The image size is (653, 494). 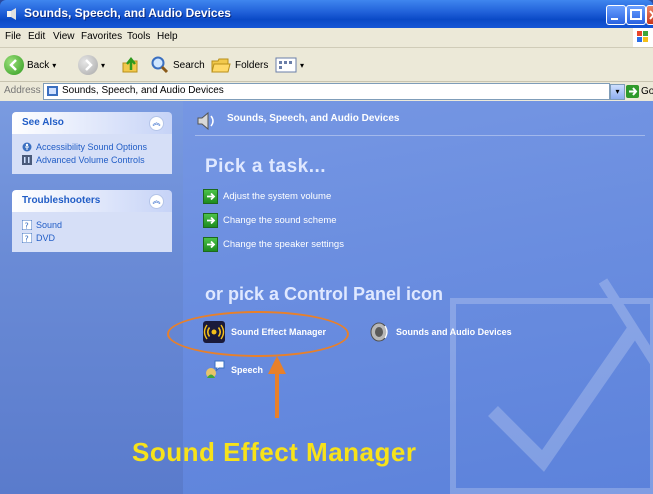 I want to click on background-watermark, so click(x=551, y=386).